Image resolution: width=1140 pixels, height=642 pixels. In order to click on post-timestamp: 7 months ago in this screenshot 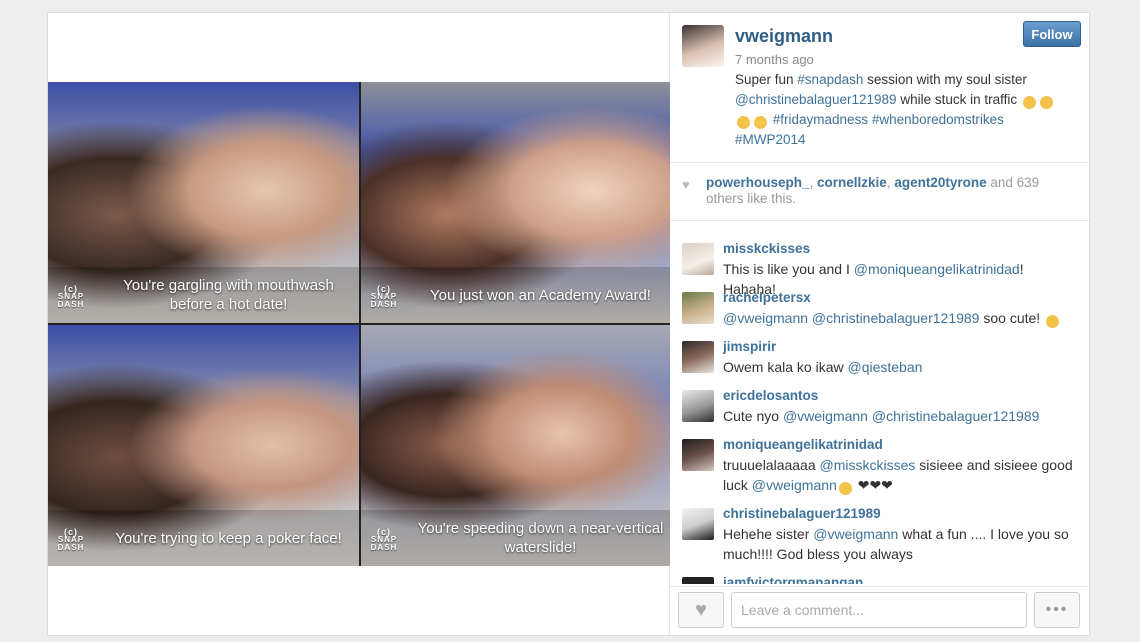, I will do `click(774, 59)`.